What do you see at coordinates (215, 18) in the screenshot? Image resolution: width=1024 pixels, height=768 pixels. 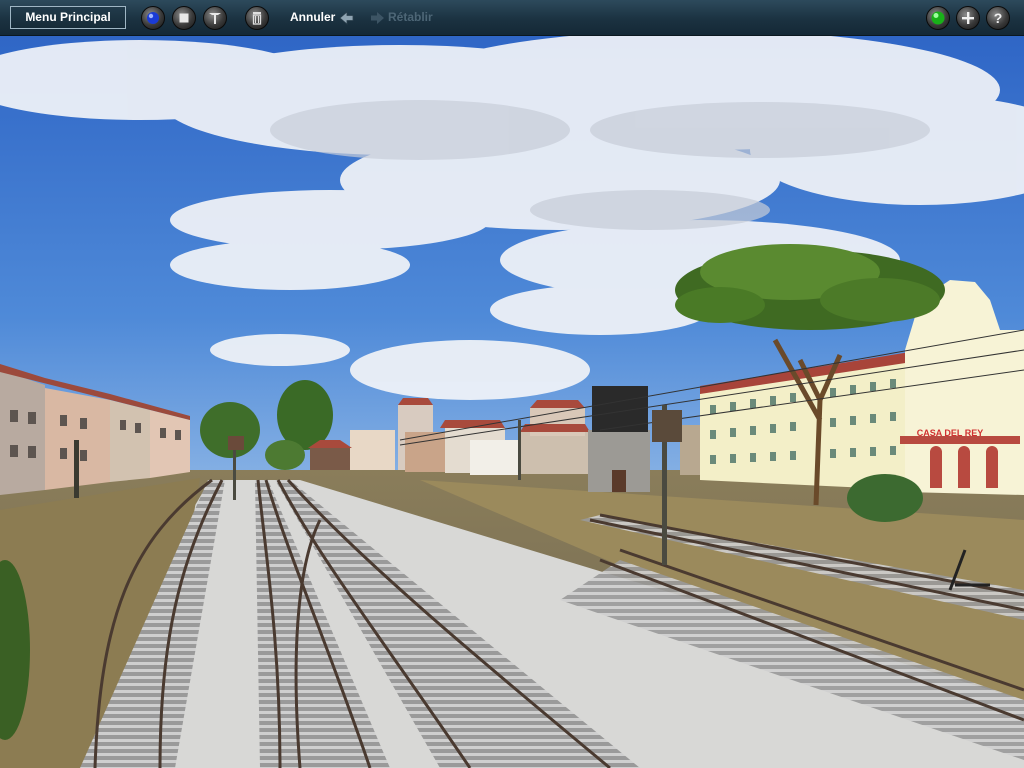 I see `tools-icon` at bounding box center [215, 18].